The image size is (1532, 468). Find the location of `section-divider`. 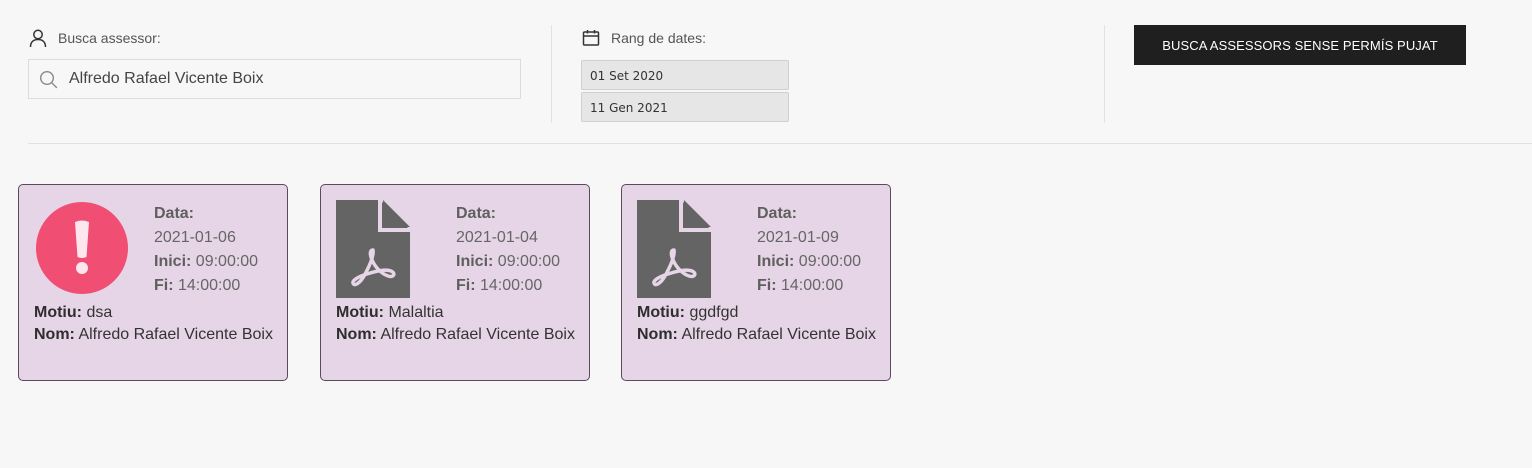

section-divider is located at coordinates (780, 143).